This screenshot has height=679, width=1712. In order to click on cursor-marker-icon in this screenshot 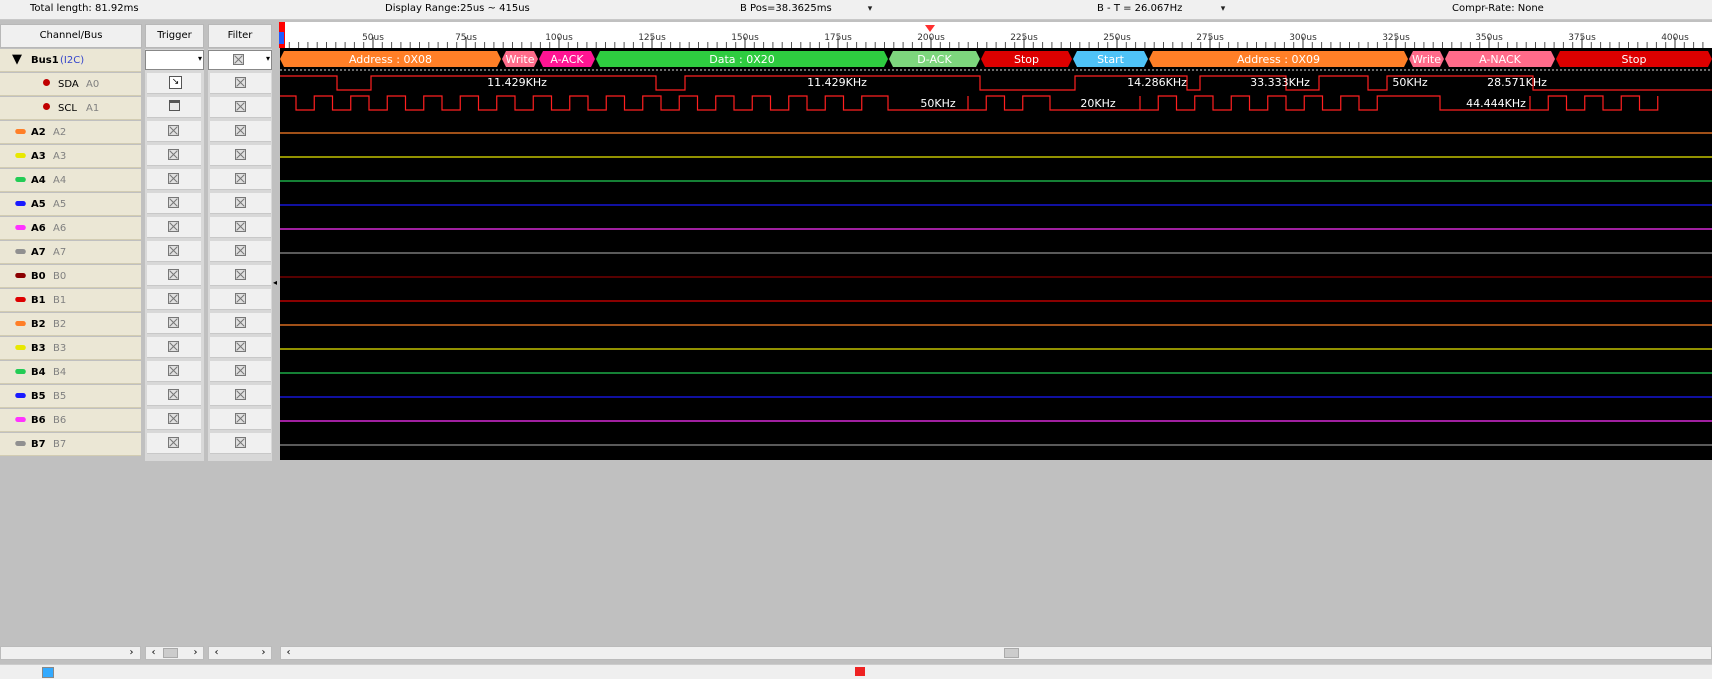, I will do `click(281, 38)`.